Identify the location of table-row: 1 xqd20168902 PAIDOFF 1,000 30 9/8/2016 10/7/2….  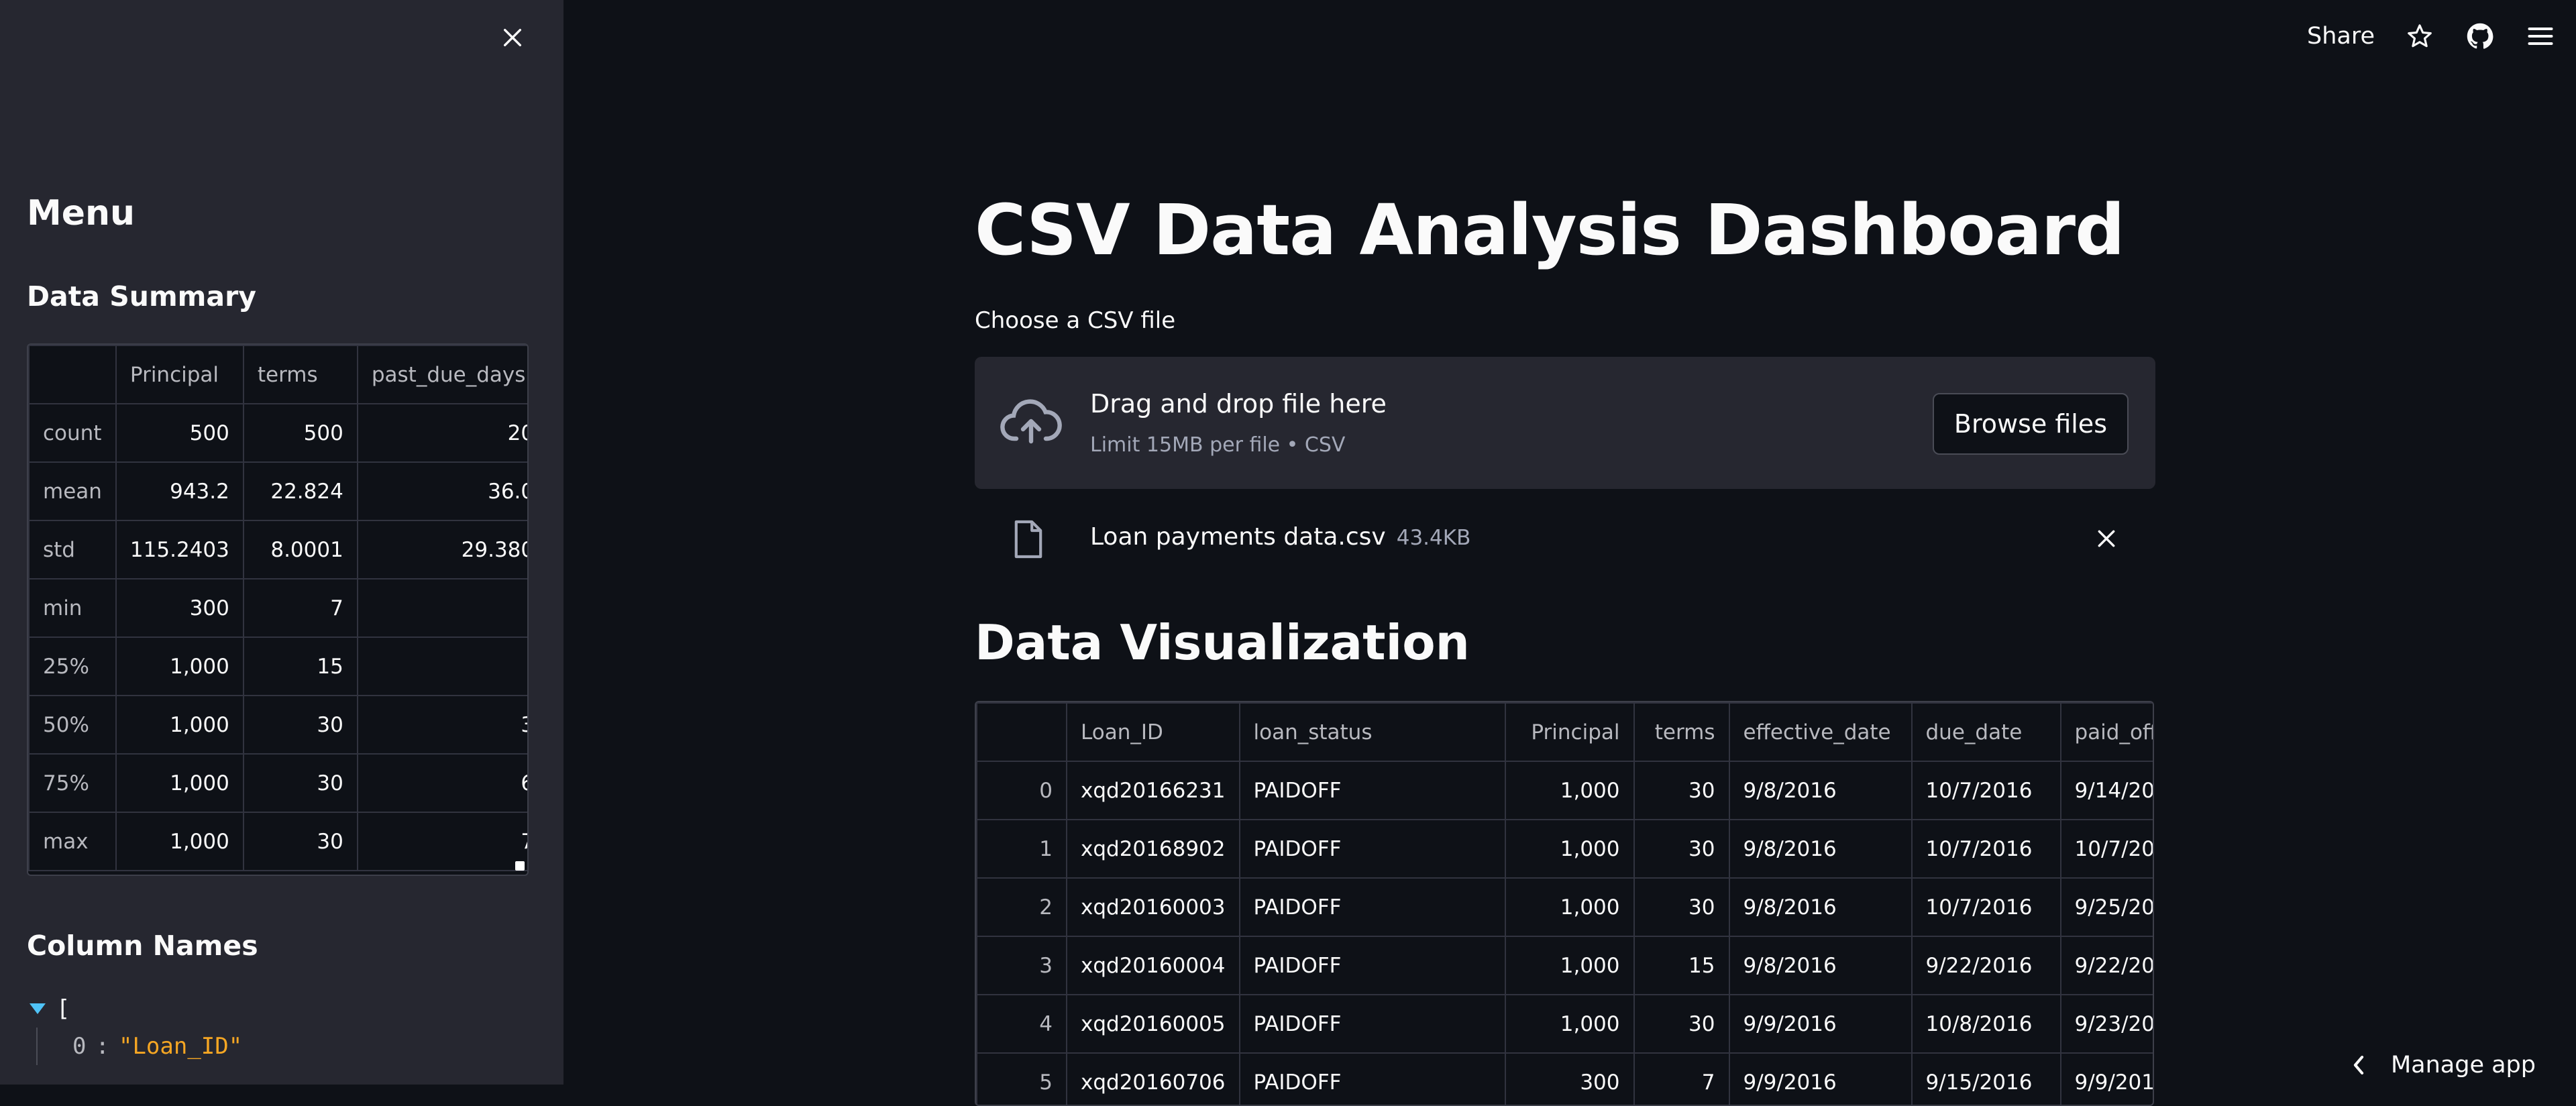
(1564, 849).